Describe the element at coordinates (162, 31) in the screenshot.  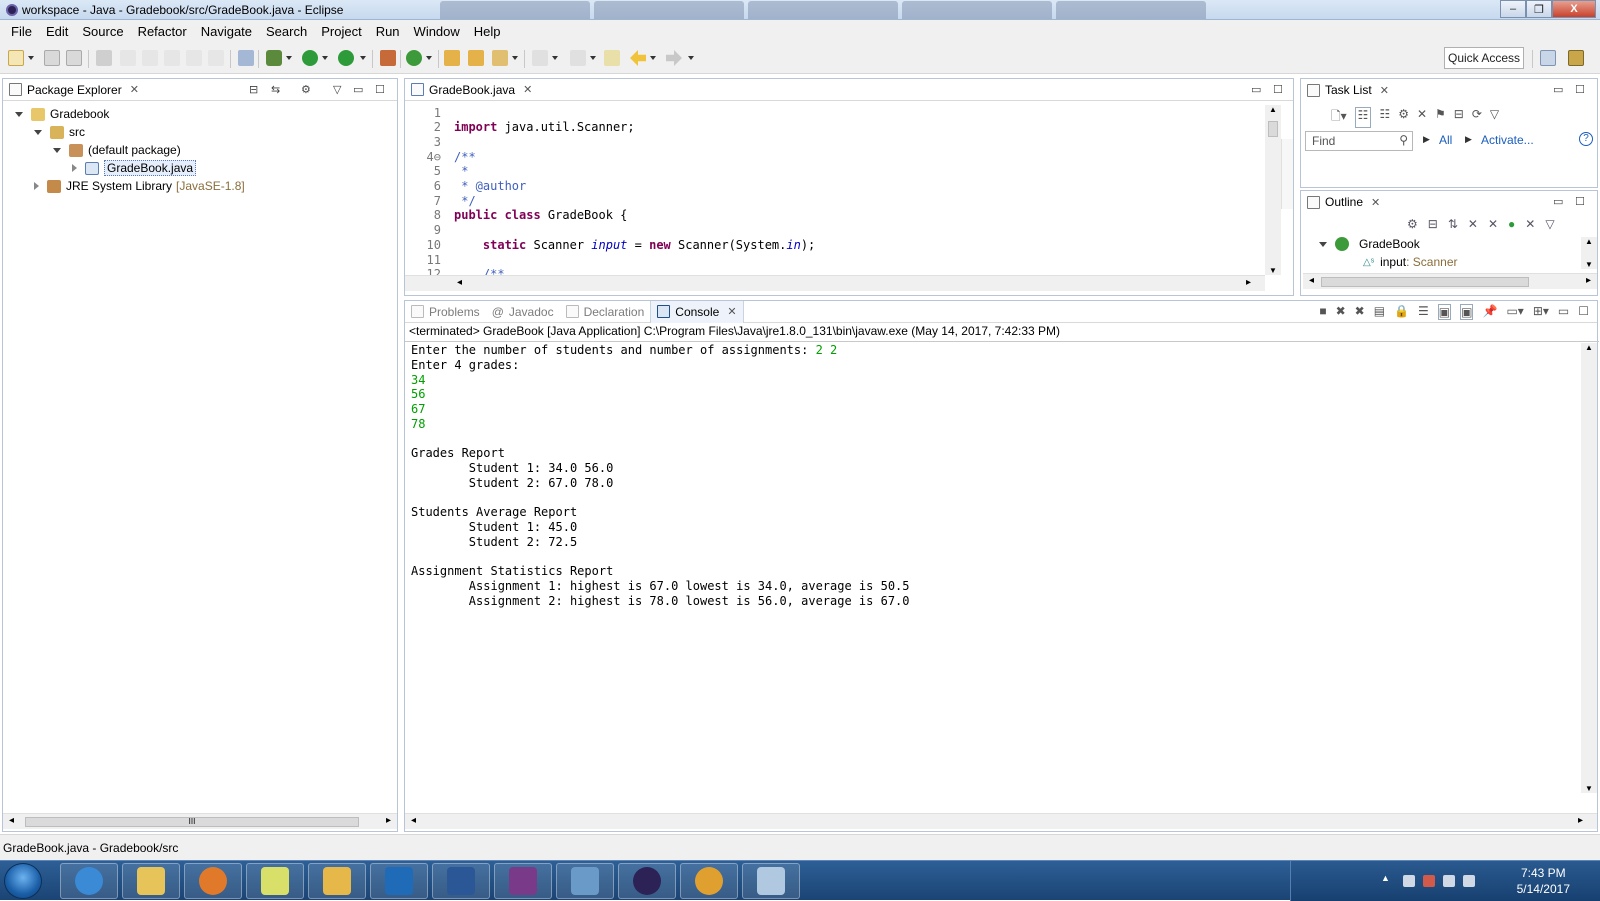
I see `menu-refactor: Refactor` at that location.